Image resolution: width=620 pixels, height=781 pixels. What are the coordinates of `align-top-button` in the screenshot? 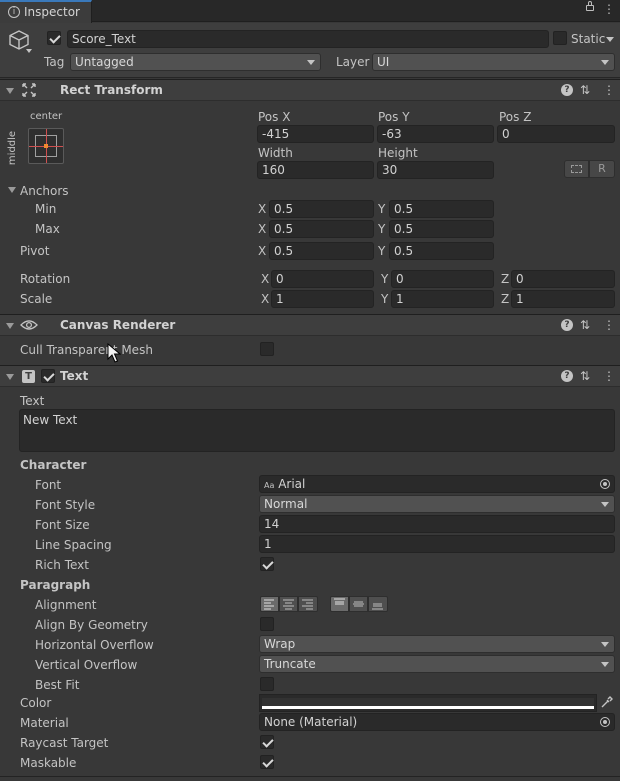 It's located at (339, 604).